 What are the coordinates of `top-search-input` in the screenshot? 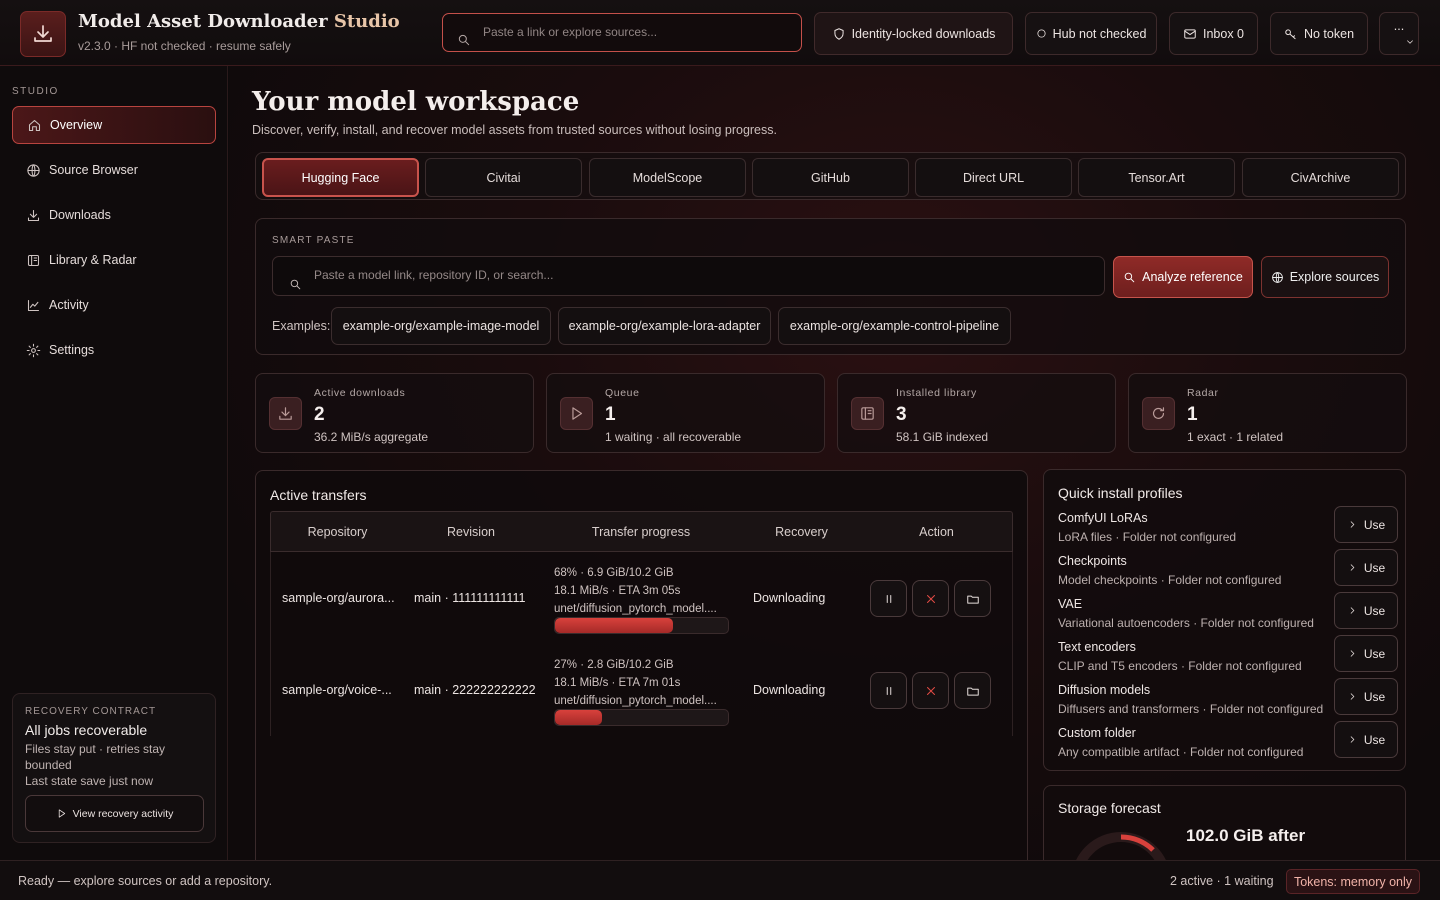 It's located at (633, 31).